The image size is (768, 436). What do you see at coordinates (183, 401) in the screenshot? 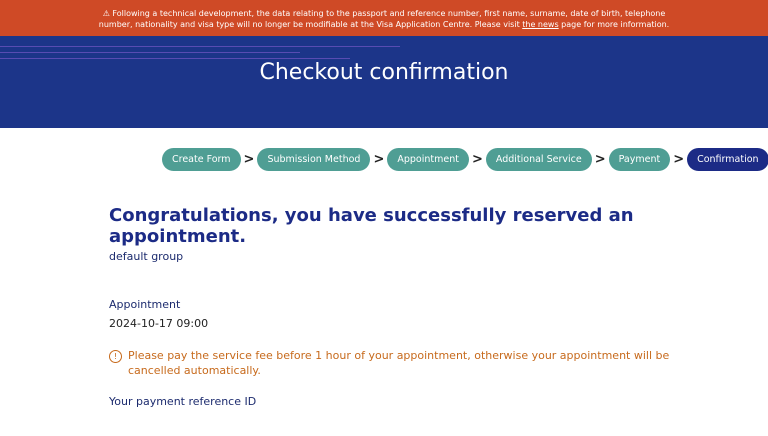
I see `payment-reference-label: Your payment reference ID` at bounding box center [183, 401].